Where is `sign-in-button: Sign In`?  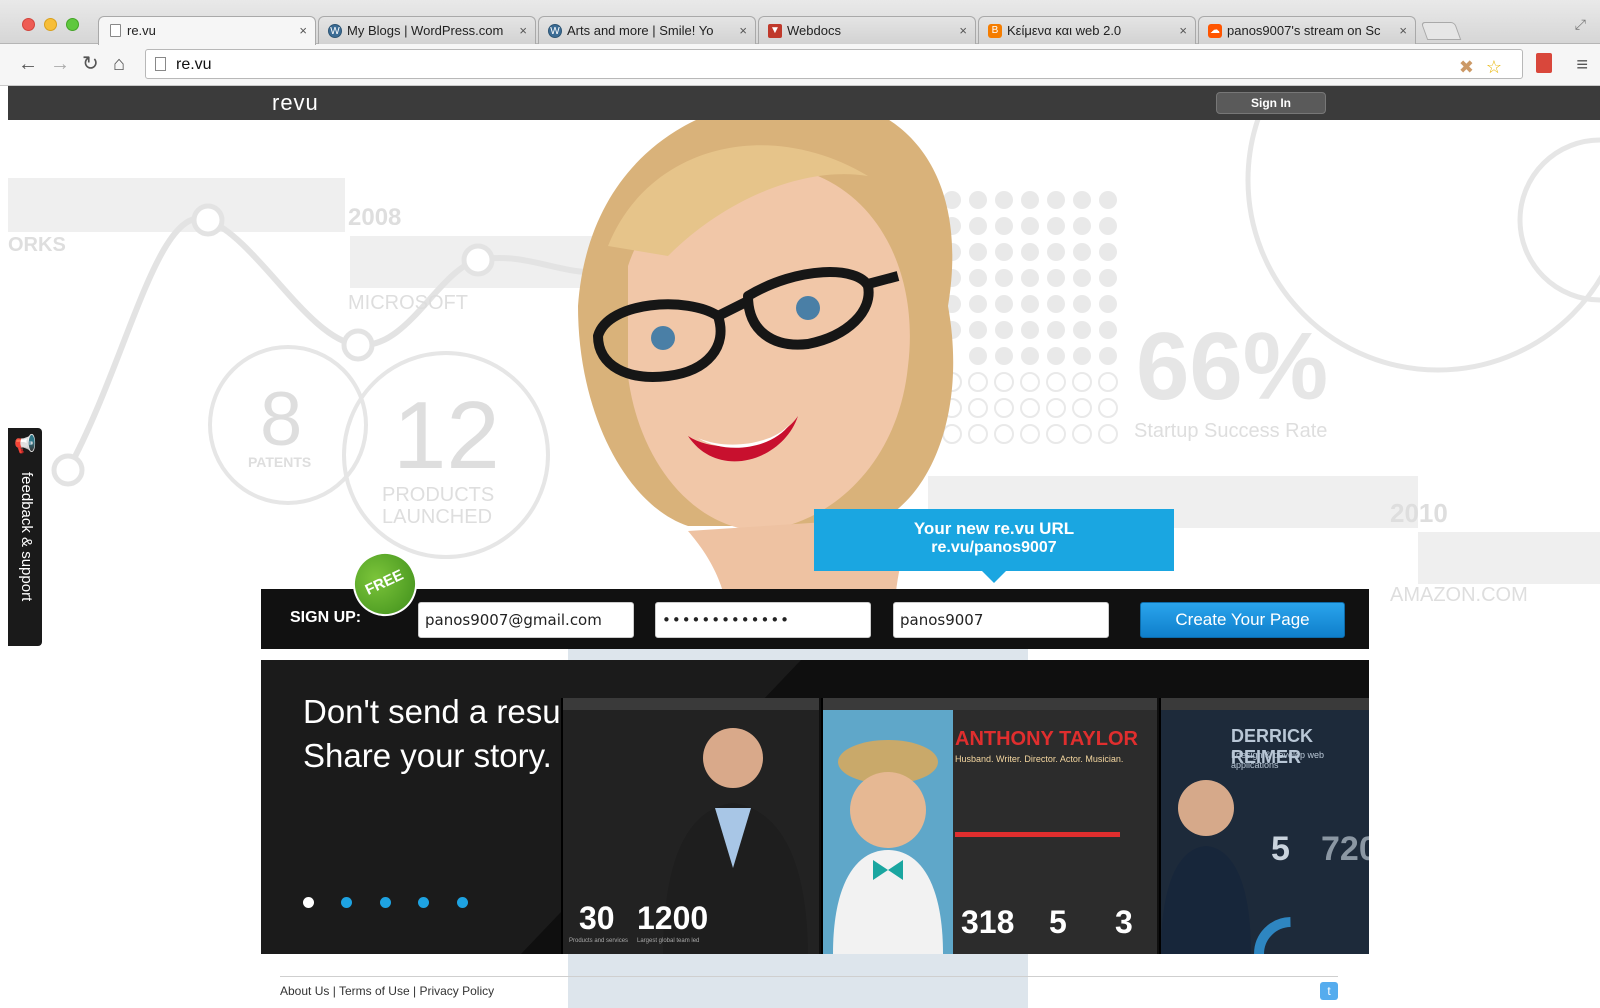 sign-in-button: Sign In is located at coordinates (1271, 103).